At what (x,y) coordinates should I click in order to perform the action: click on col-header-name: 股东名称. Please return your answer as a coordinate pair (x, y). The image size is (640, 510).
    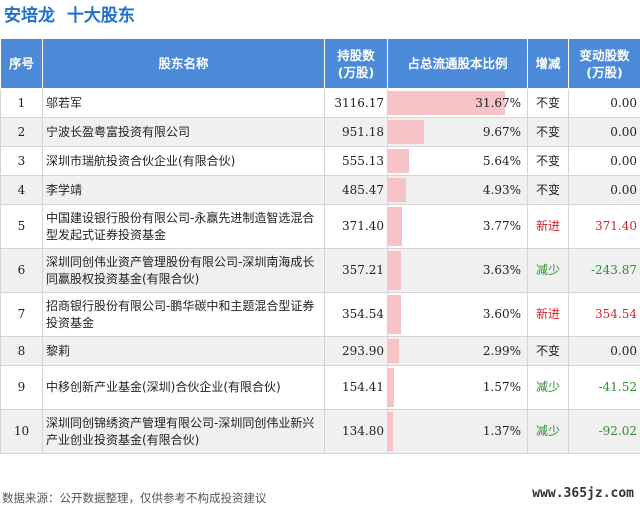
    Looking at the image, I should click on (183, 63).